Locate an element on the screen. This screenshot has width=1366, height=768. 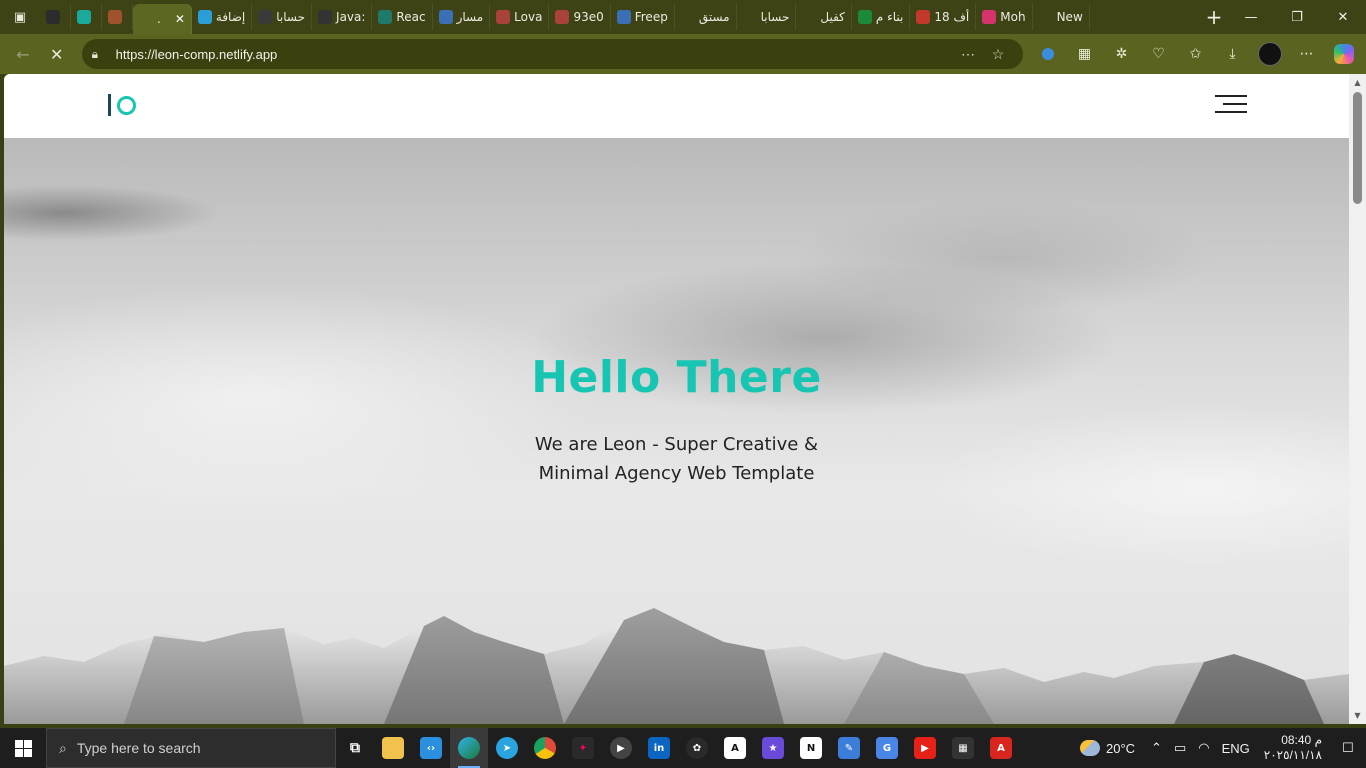
browser-tab: مسار is located at coordinates (462, 17).